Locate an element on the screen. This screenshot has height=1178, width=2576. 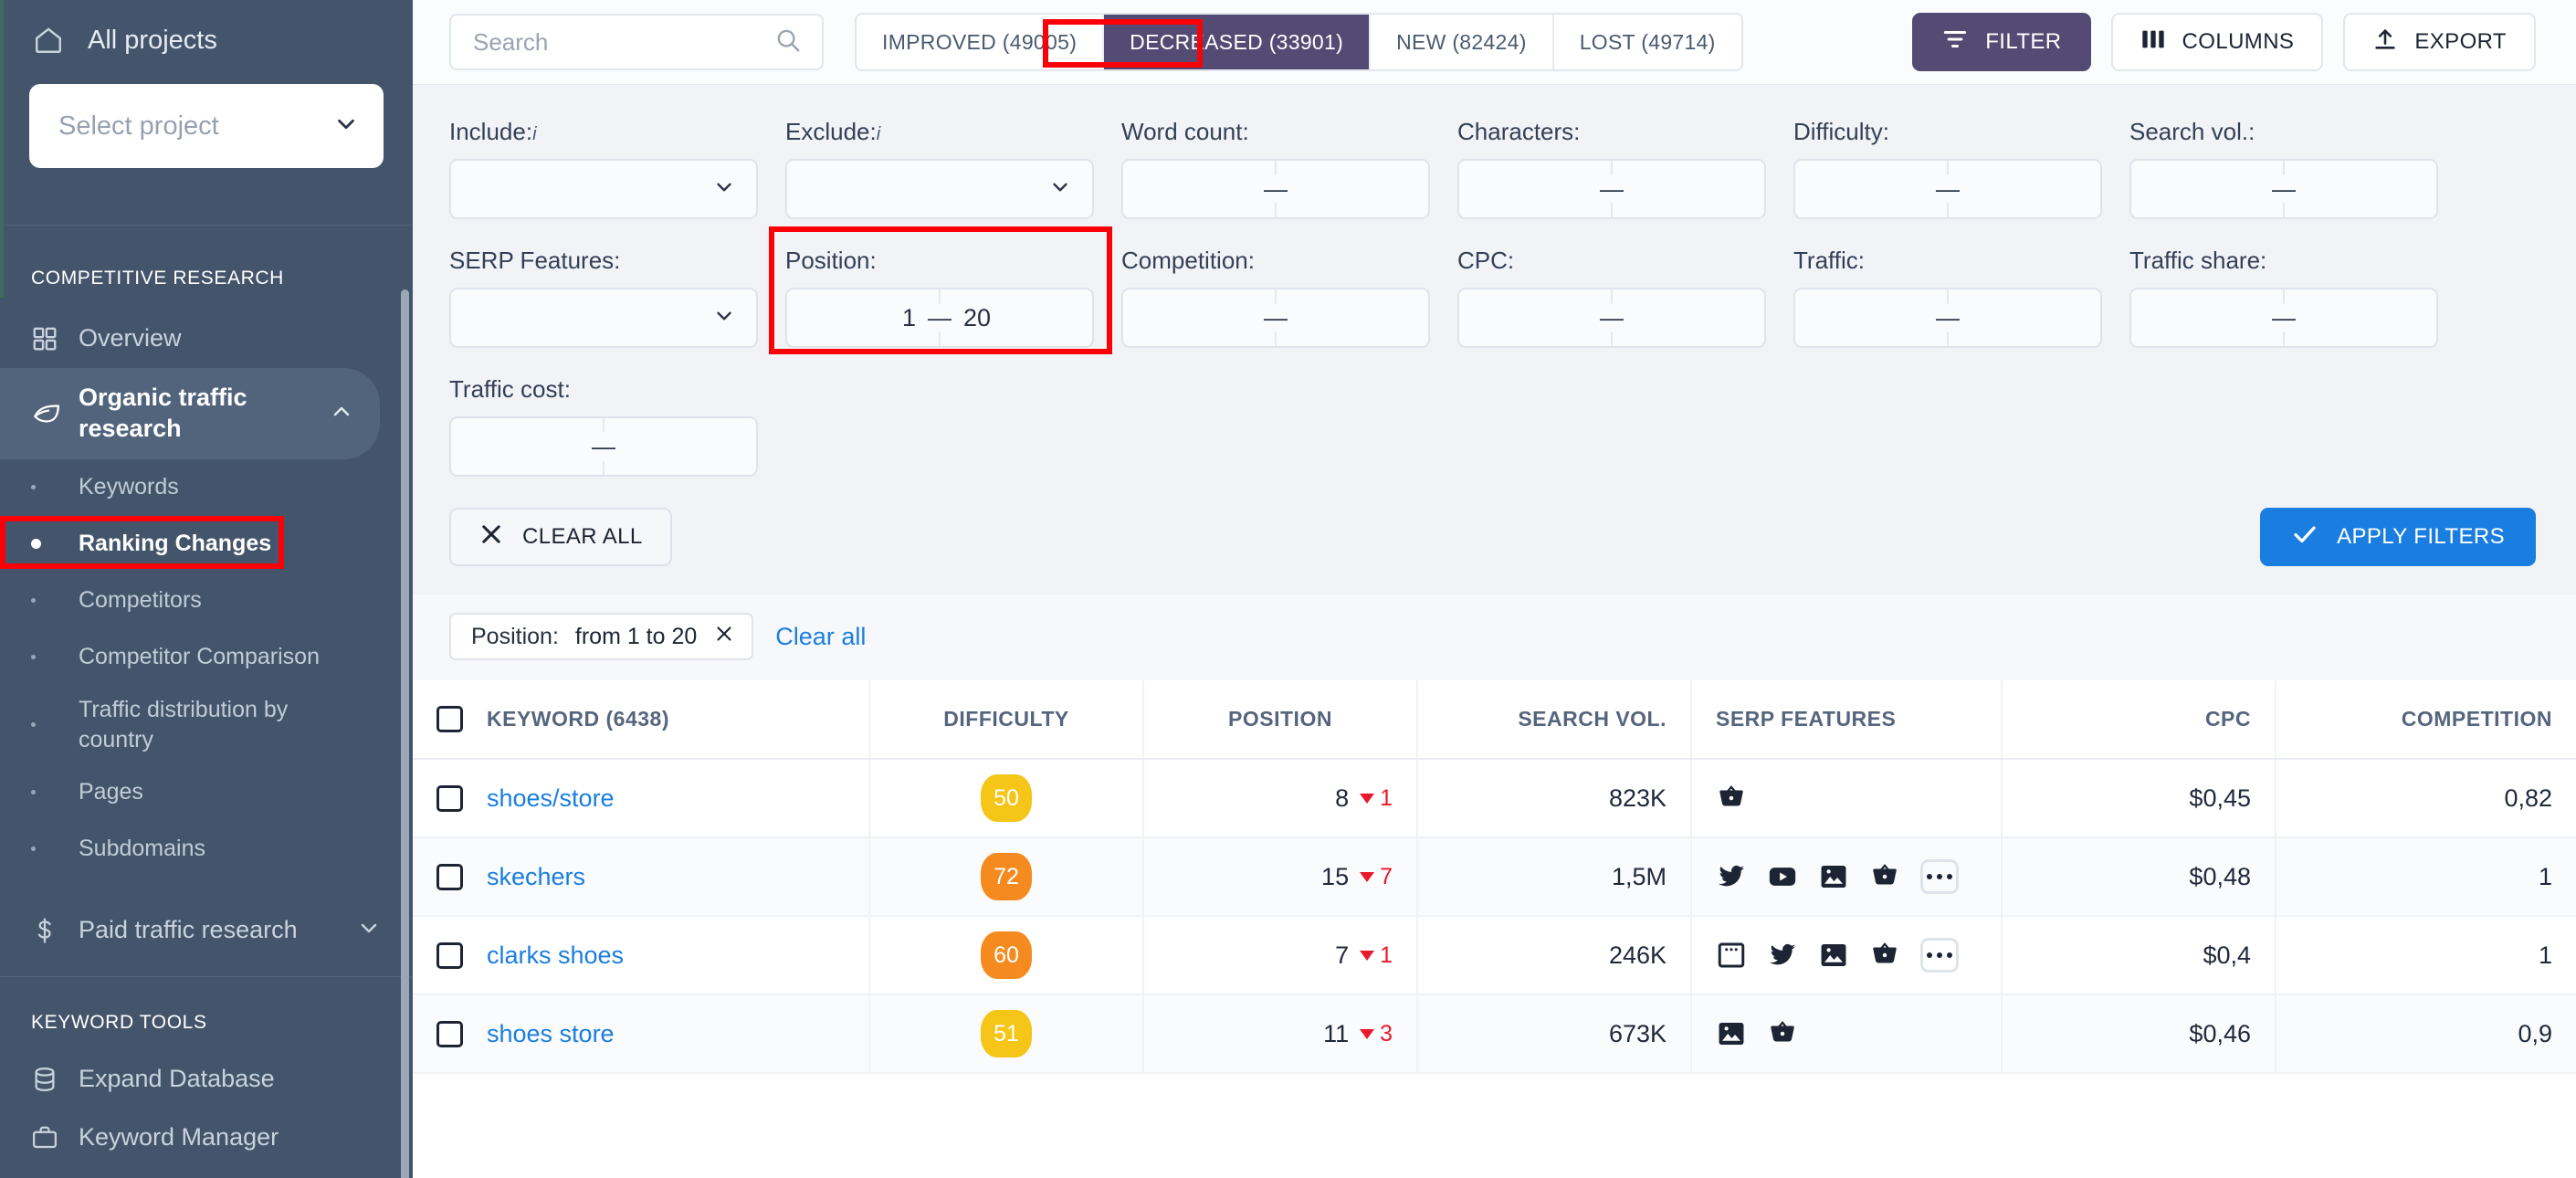
filter-position-min: 1 is located at coordinates (863, 317).